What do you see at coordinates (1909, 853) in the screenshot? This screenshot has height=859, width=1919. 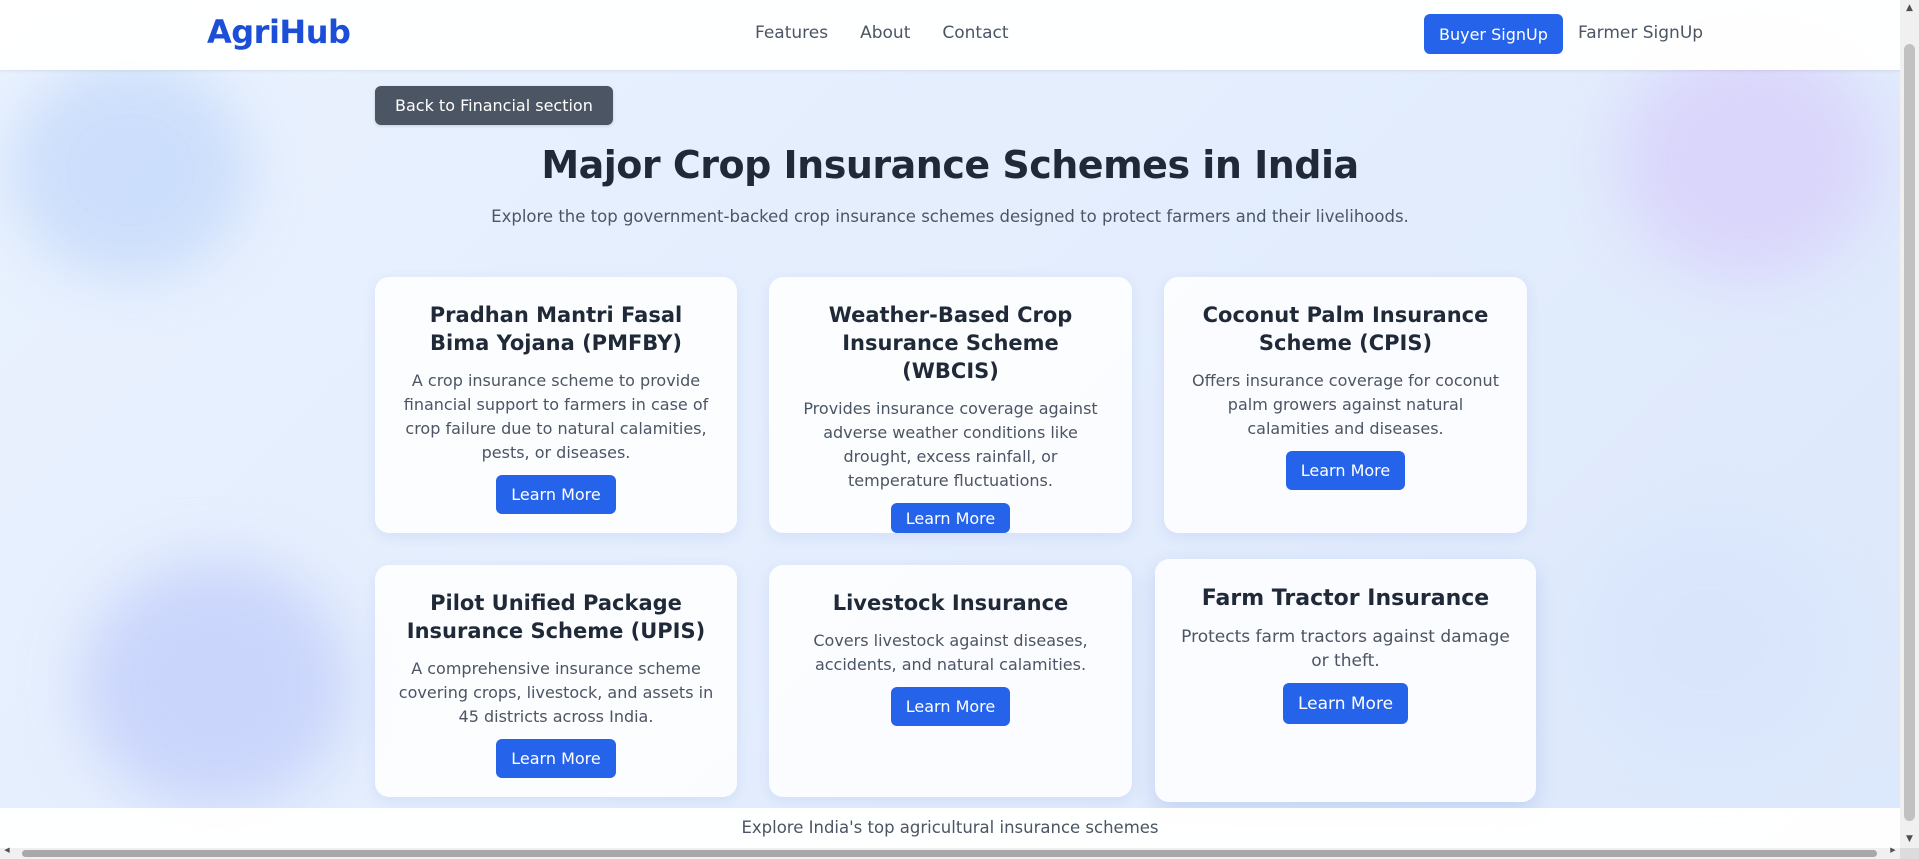 I see `scrollbar-corner` at bounding box center [1909, 853].